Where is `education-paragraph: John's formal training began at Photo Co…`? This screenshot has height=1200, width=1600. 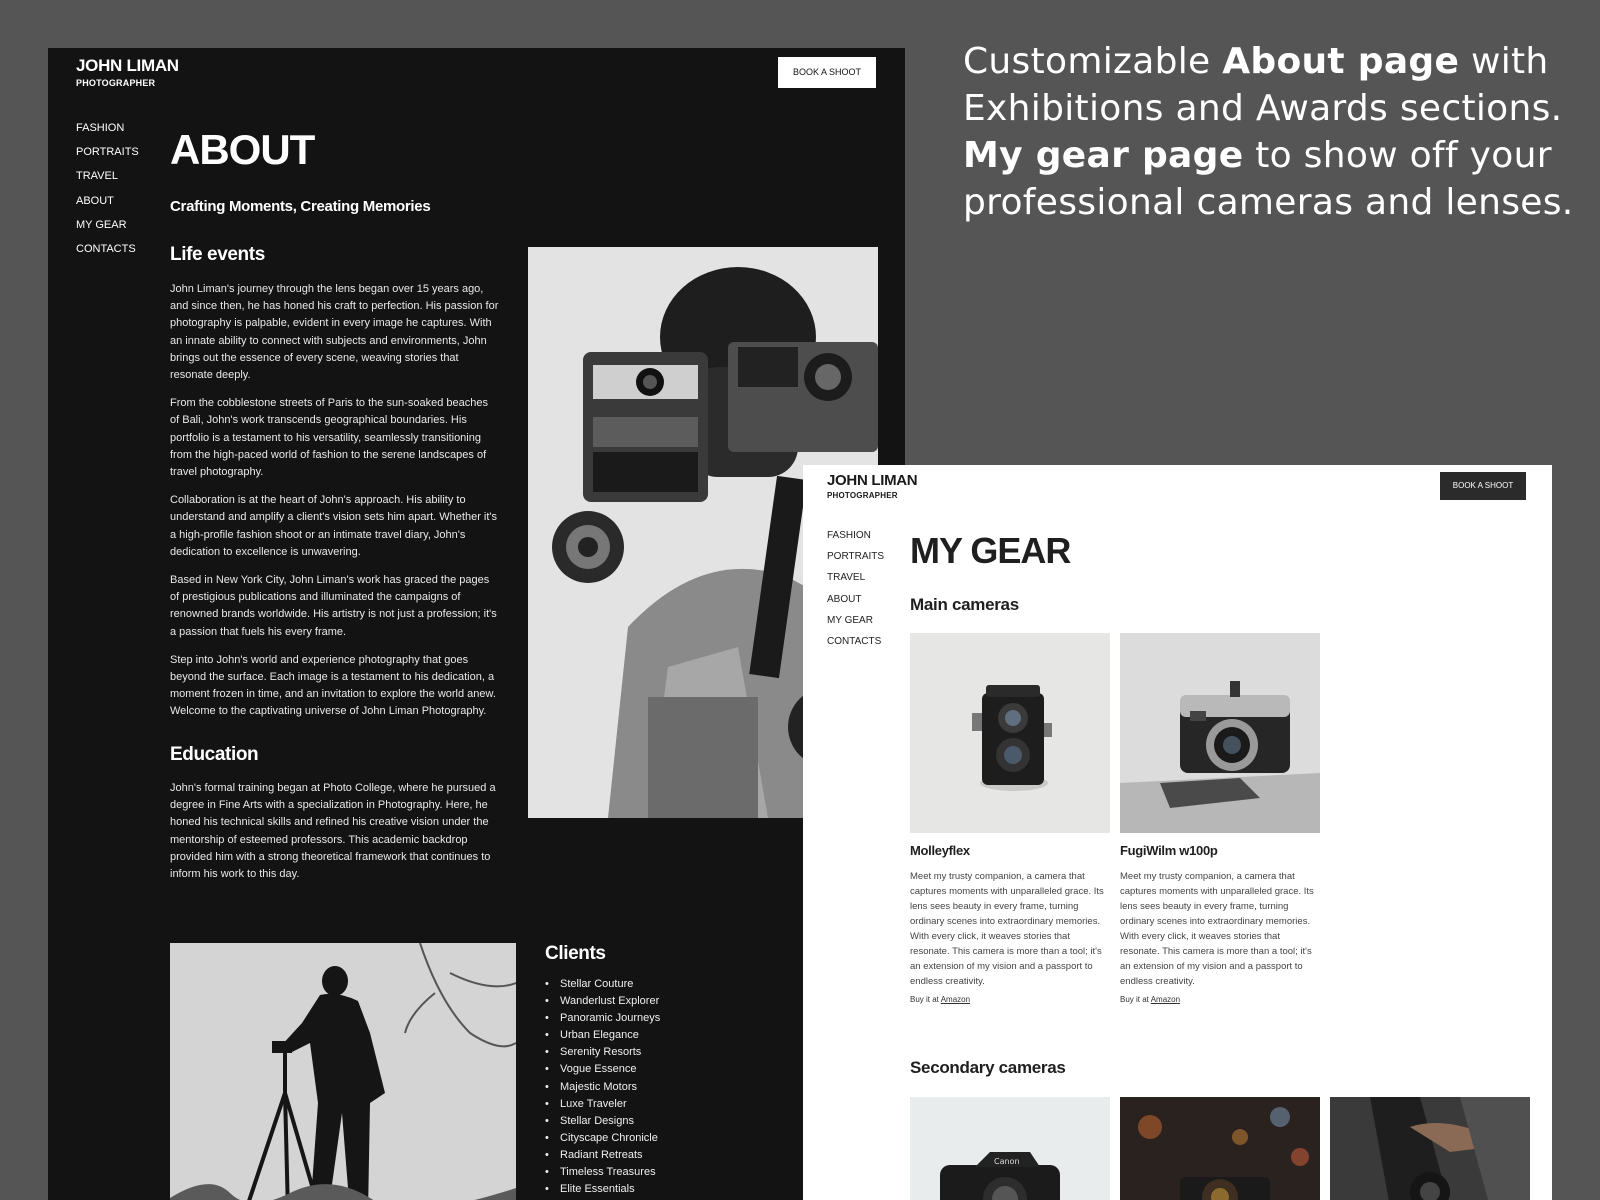 education-paragraph: John's formal training began at Photo Co… is located at coordinates (333, 831).